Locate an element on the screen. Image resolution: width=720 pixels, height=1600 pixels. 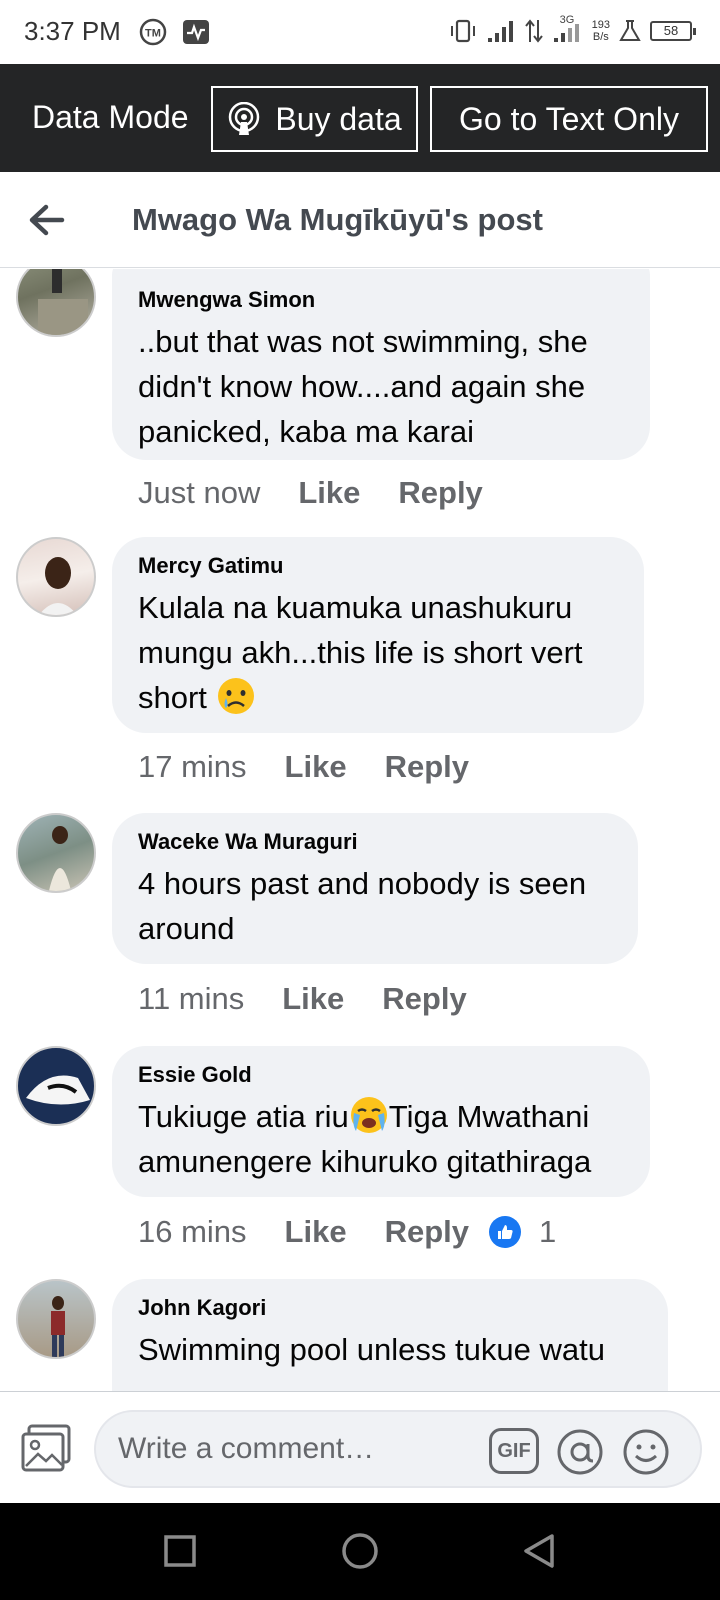
comment-time: 11 mins is located at coordinates (191, 999).